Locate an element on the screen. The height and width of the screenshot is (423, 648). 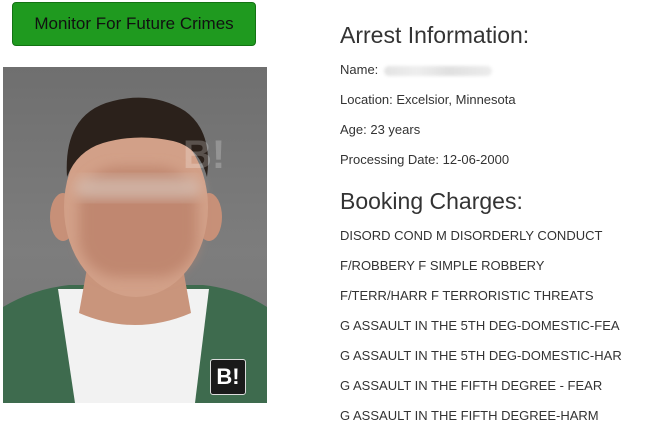
charge-item: F/TERR/HARR F TERRORISTIC THREATS is located at coordinates (467, 295).